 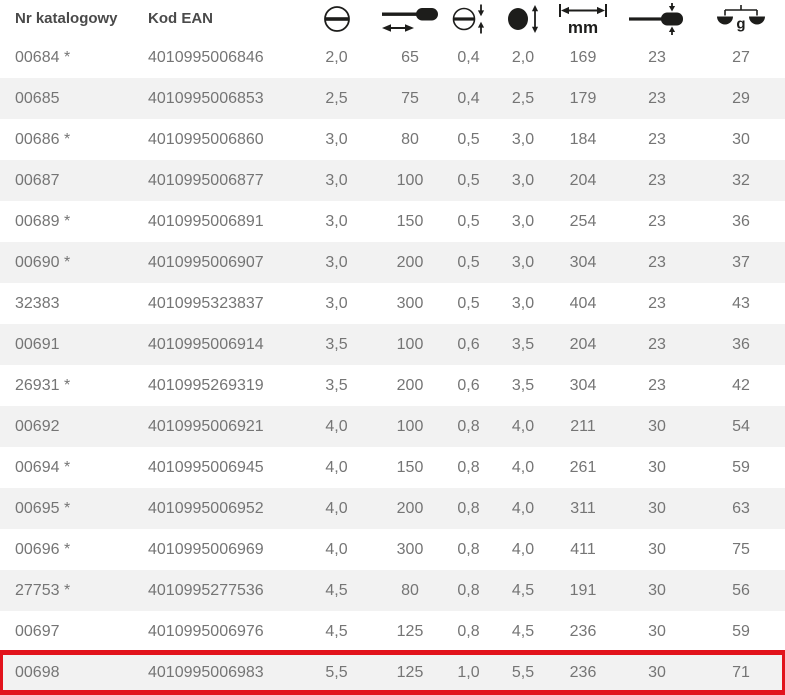 What do you see at coordinates (336, 57) in the screenshot?
I see `value-cell: 2,0` at bounding box center [336, 57].